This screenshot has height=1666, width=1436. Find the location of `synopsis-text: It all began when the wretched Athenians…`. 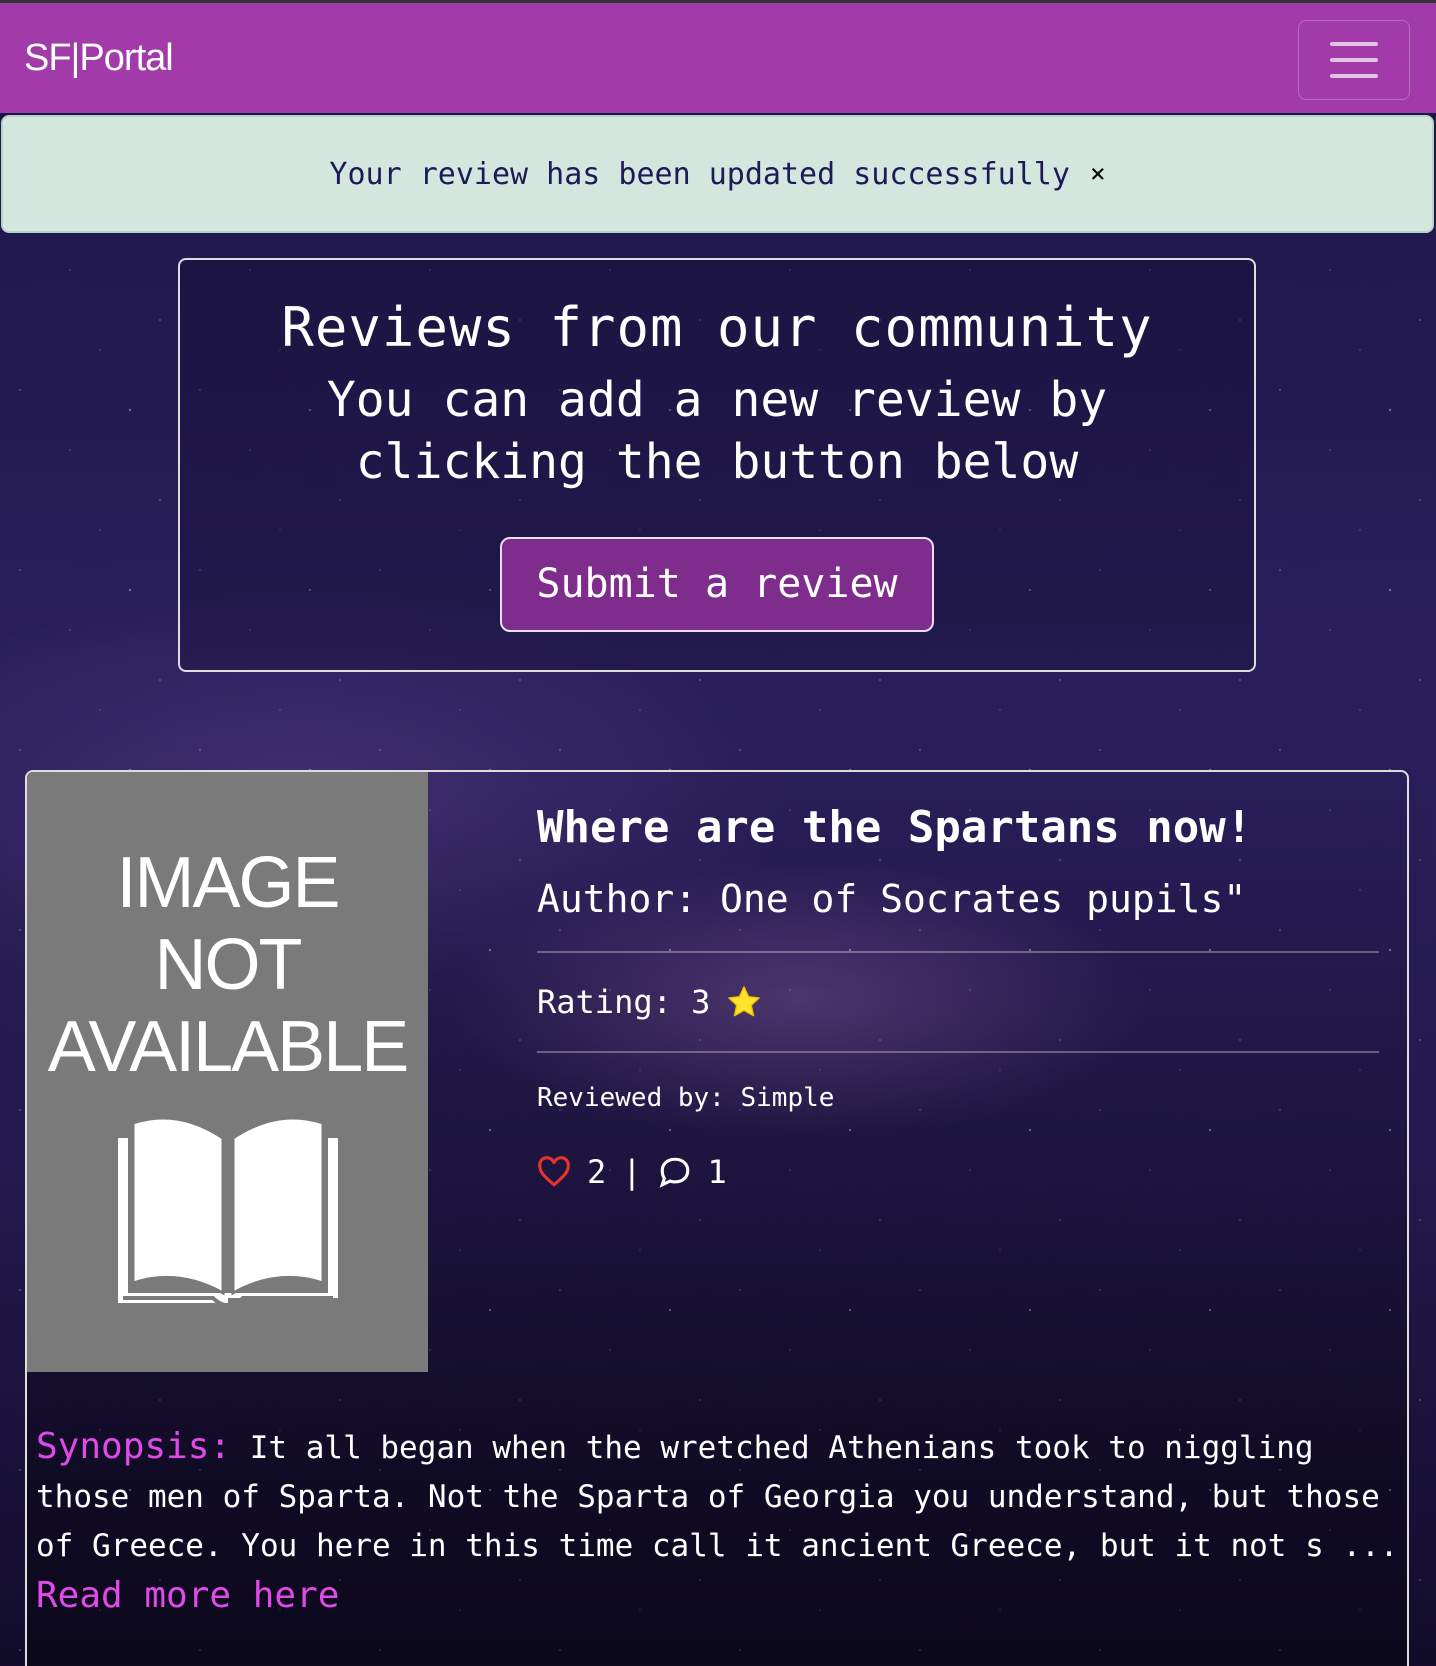

synopsis-text: It all began when the wretched Athenians… is located at coordinates (717, 1497).